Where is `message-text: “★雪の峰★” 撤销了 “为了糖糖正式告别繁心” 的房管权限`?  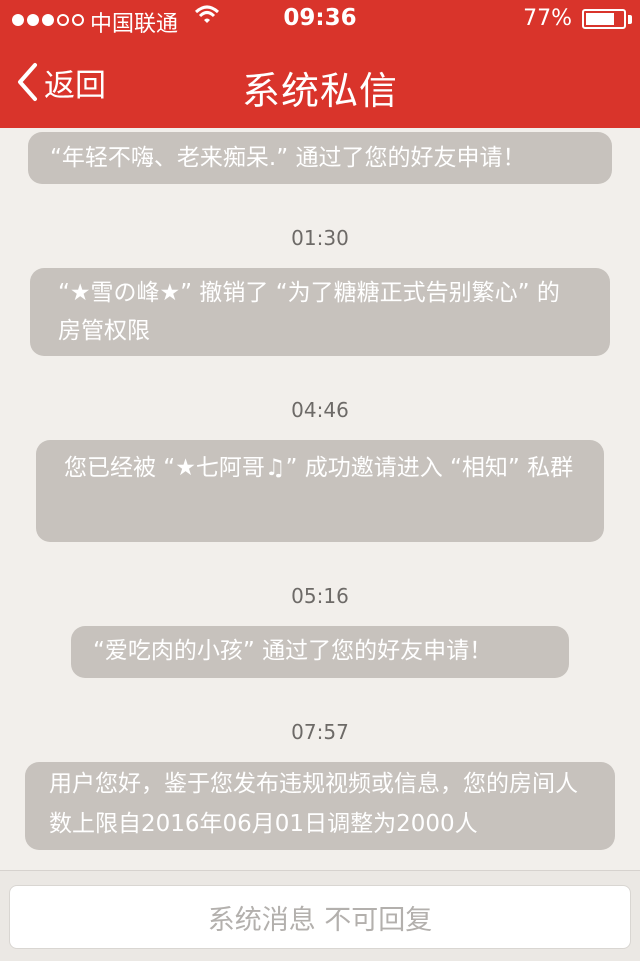
message-text: “★雪の峰★” 撤销了 “为了糖糖正式告别繁心” 的房管权限 is located at coordinates (309, 312).